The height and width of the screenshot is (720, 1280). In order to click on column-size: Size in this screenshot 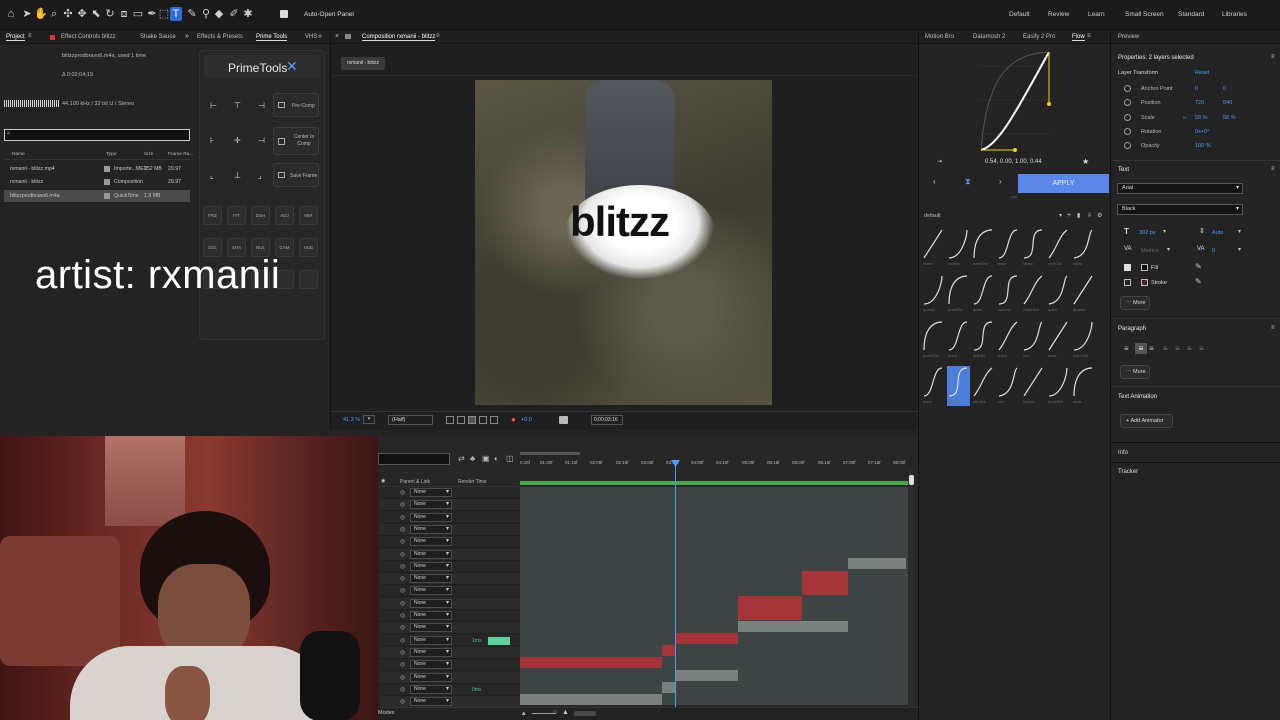, I will do `click(148, 154)`.